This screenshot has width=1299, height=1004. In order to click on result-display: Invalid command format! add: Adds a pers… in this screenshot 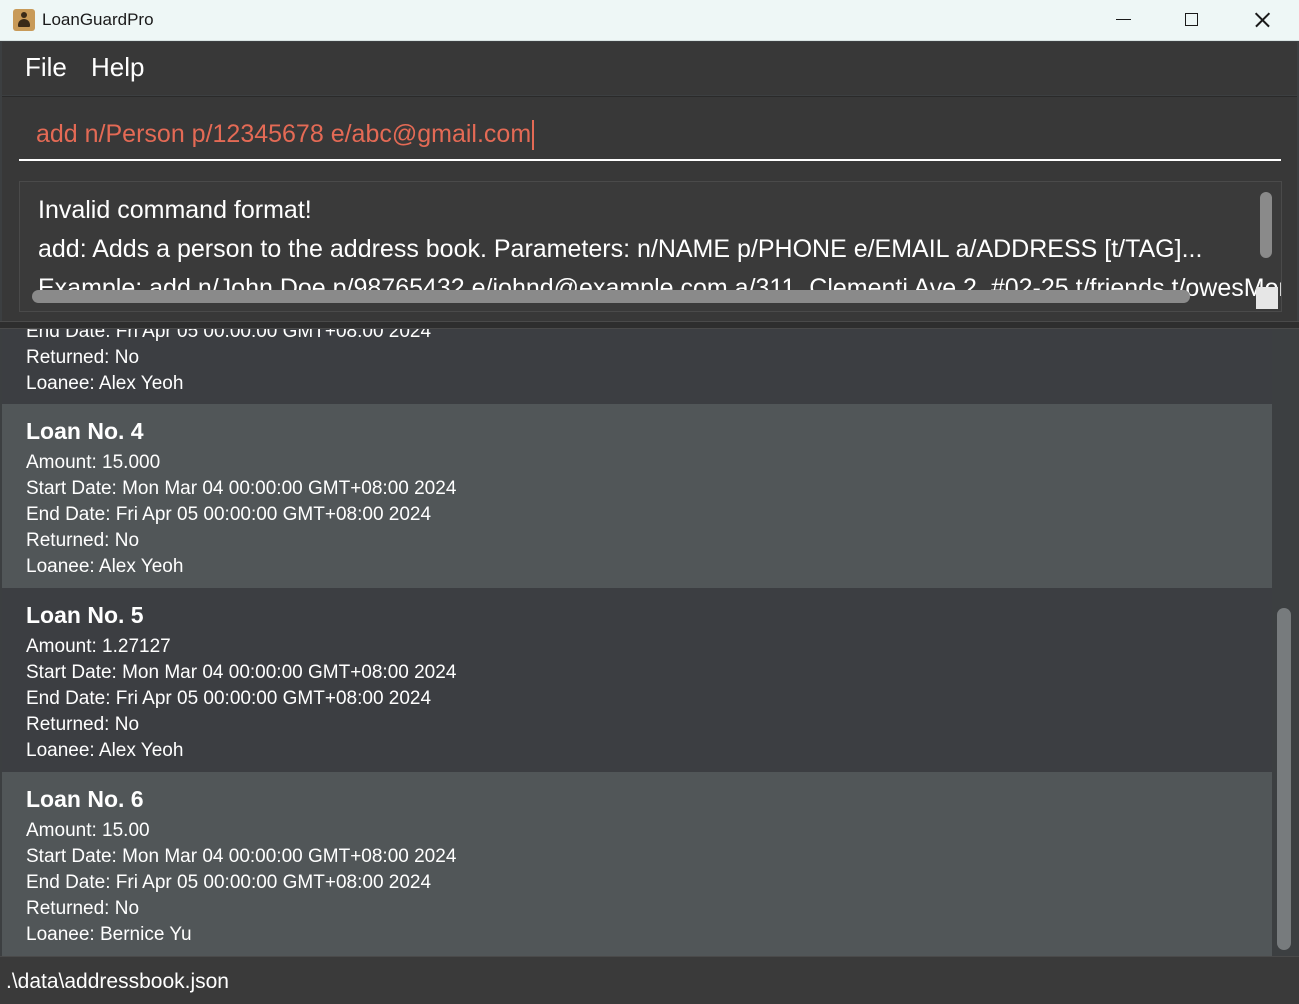, I will do `click(649, 246)`.